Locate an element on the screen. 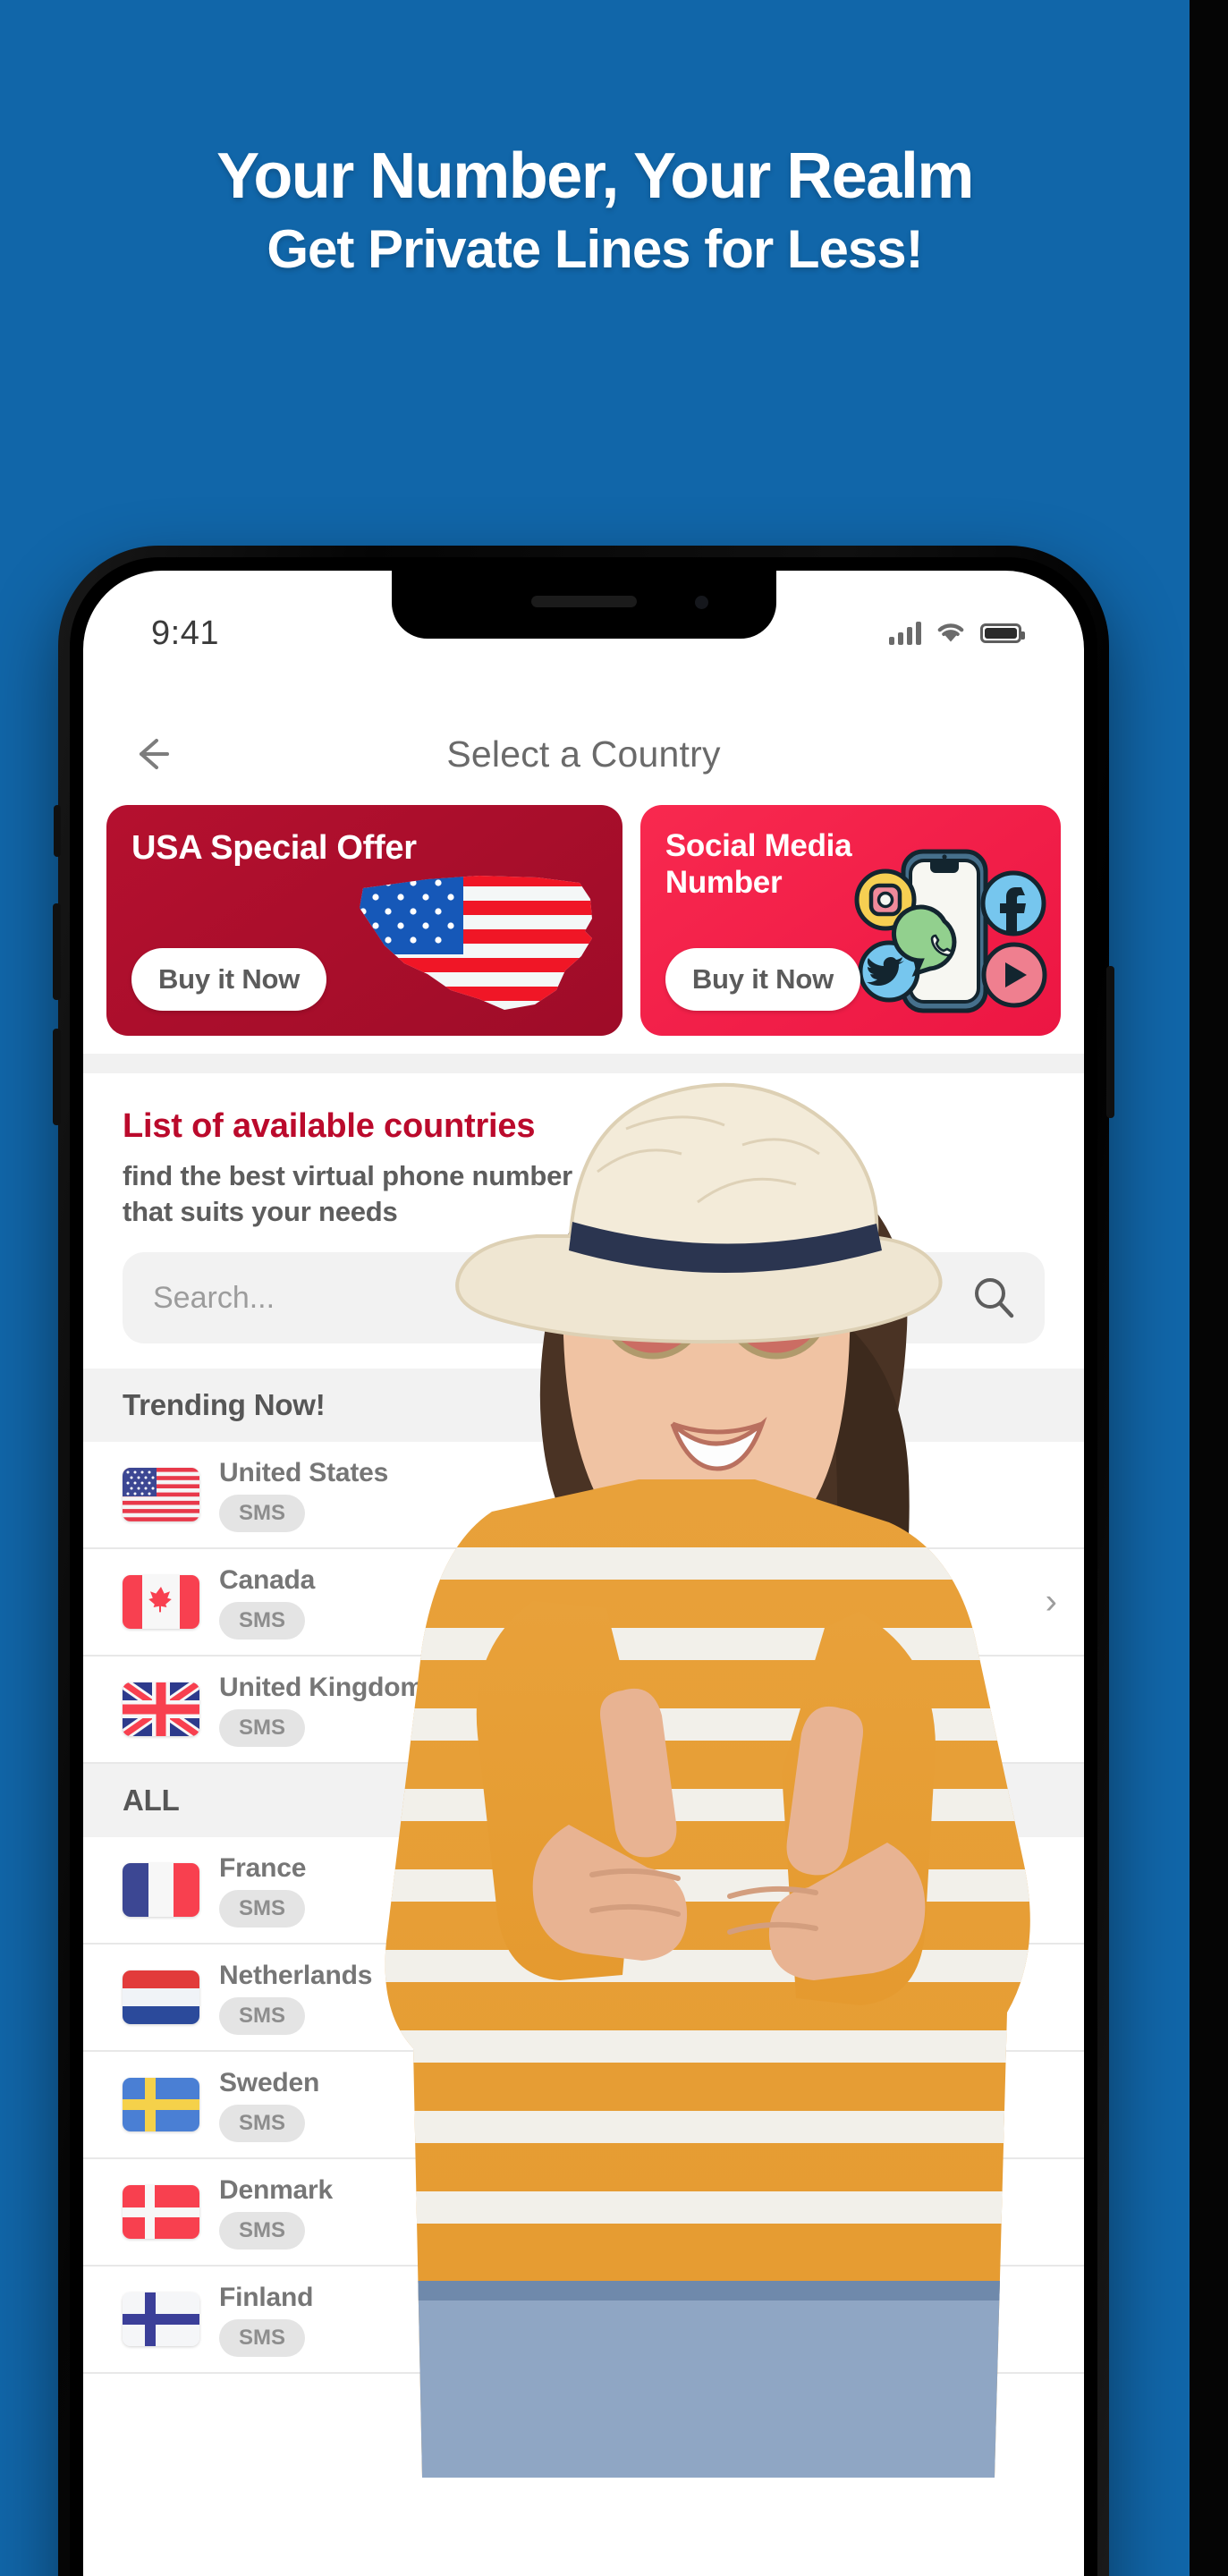 The height and width of the screenshot is (2576, 1228). front-camera-icon is located at coordinates (701, 602).